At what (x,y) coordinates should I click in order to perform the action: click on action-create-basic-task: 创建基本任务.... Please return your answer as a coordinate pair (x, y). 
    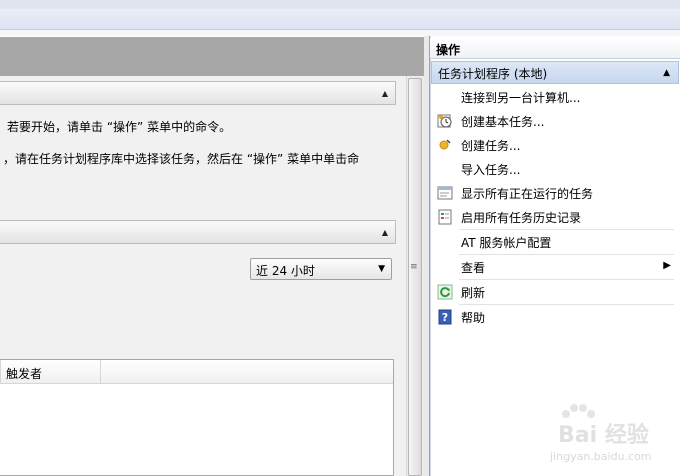
    Looking at the image, I should click on (555, 121).